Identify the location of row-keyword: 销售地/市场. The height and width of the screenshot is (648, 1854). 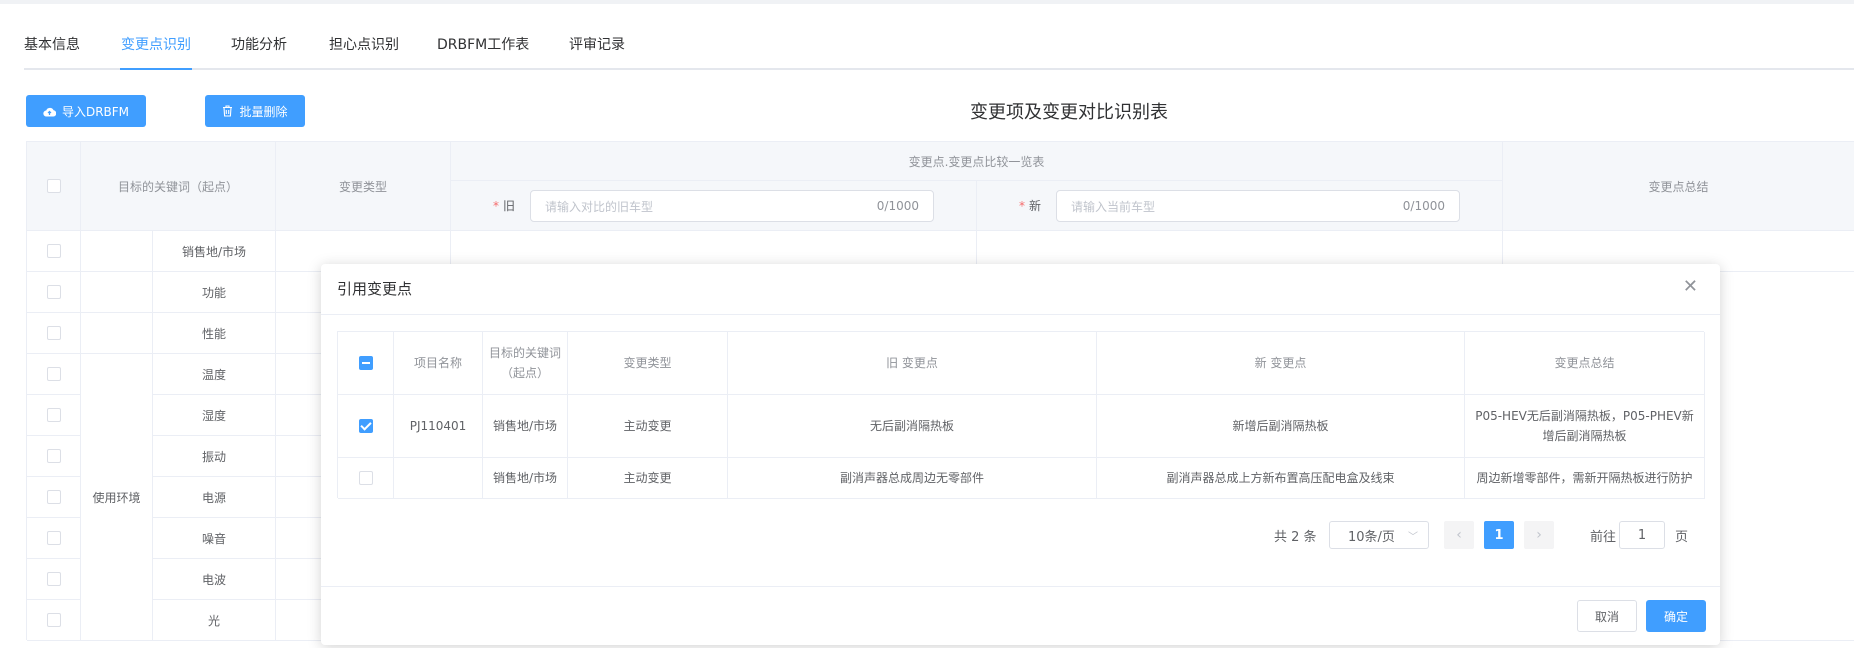
(214, 251).